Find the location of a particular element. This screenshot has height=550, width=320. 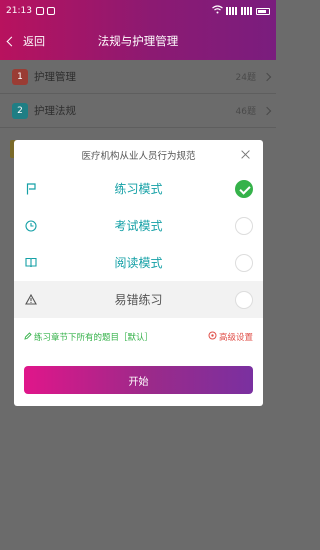

advanced-settings-label: 高级设置 is located at coordinates (235, 338).